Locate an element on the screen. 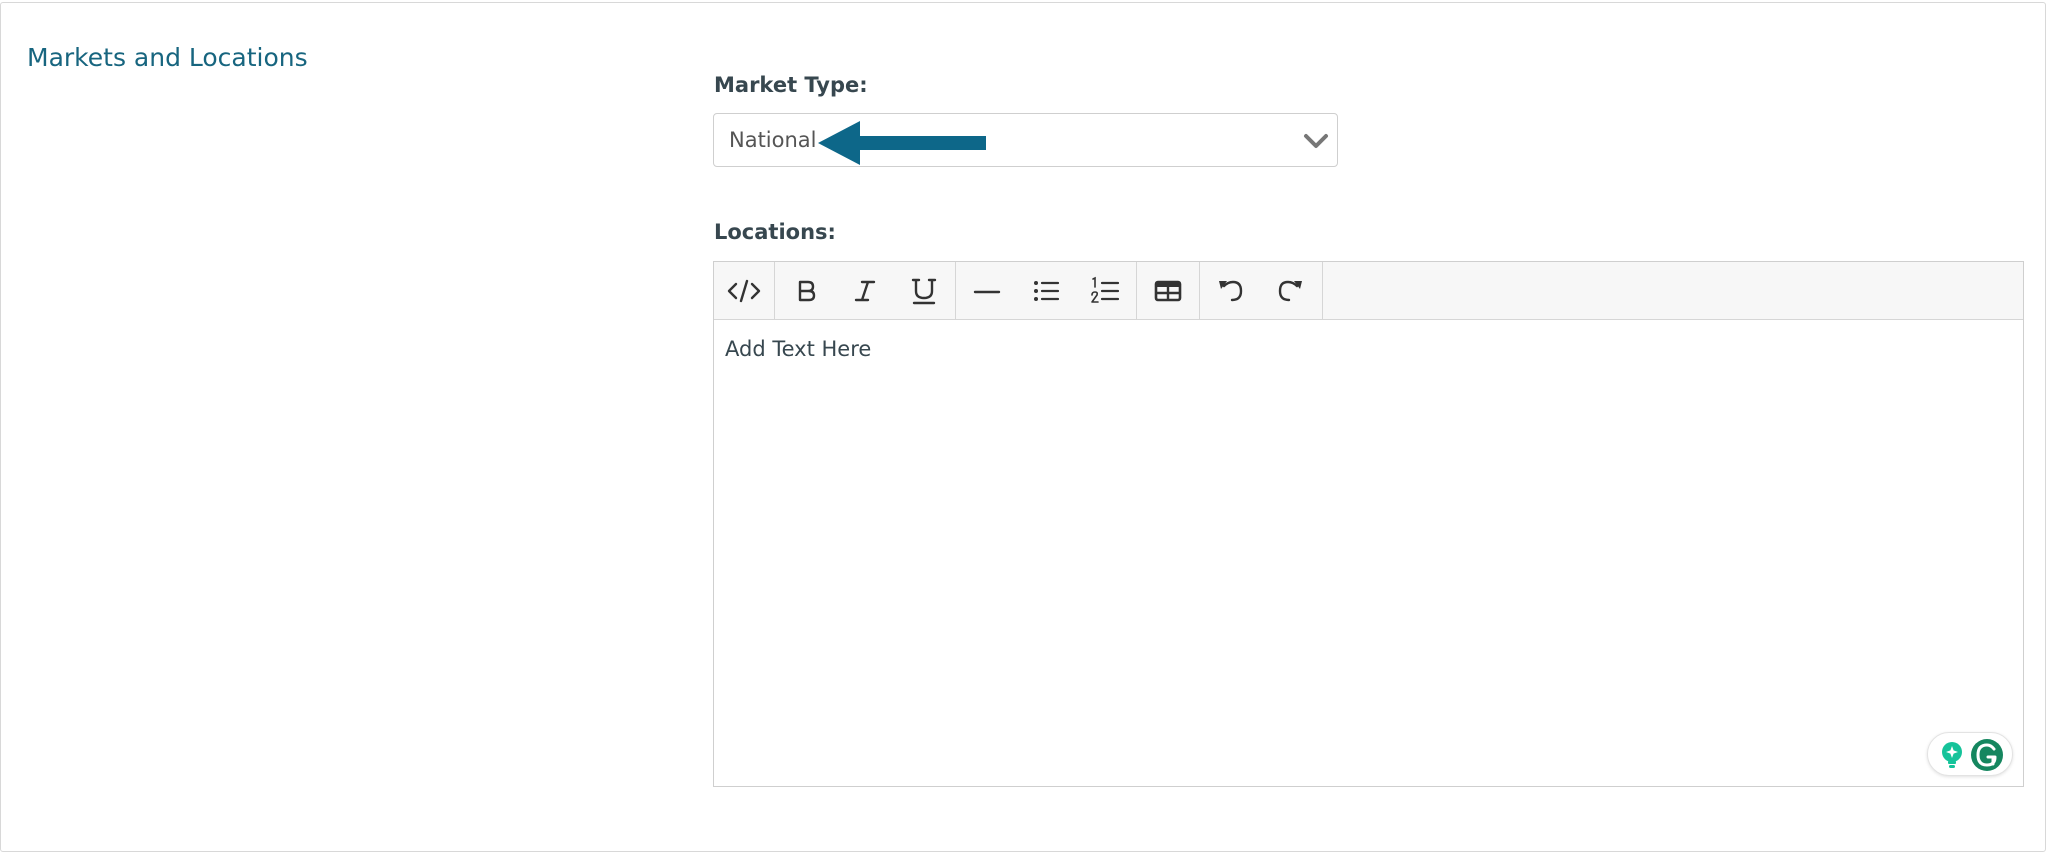 The width and height of the screenshot is (2048, 852). annotation-arrow-icon is located at coordinates (902, 143).